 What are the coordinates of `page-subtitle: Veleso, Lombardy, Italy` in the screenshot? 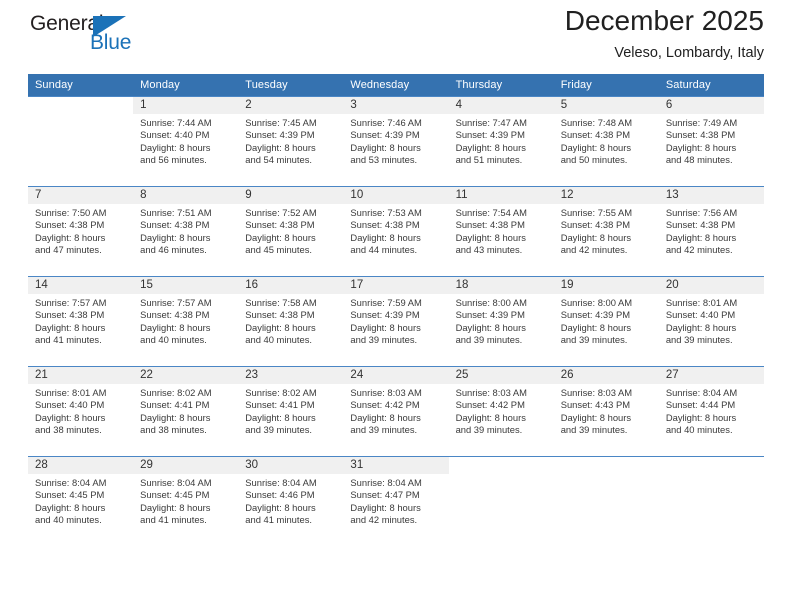 It's located at (689, 53).